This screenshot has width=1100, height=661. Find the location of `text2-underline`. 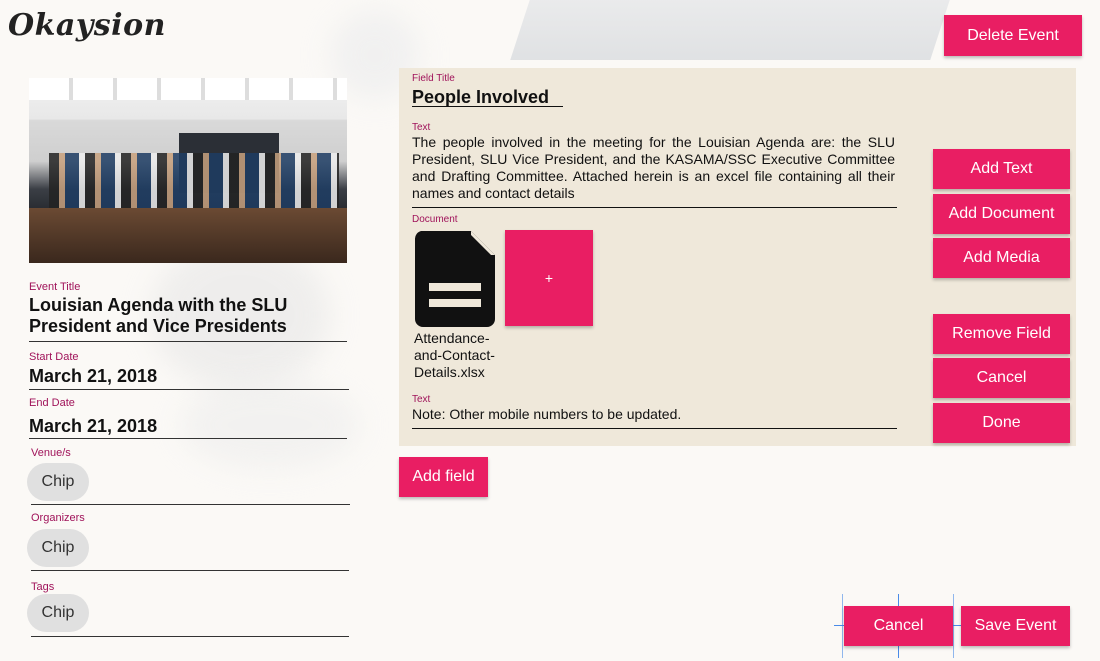

text2-underline is located at coordinates (654, 428).